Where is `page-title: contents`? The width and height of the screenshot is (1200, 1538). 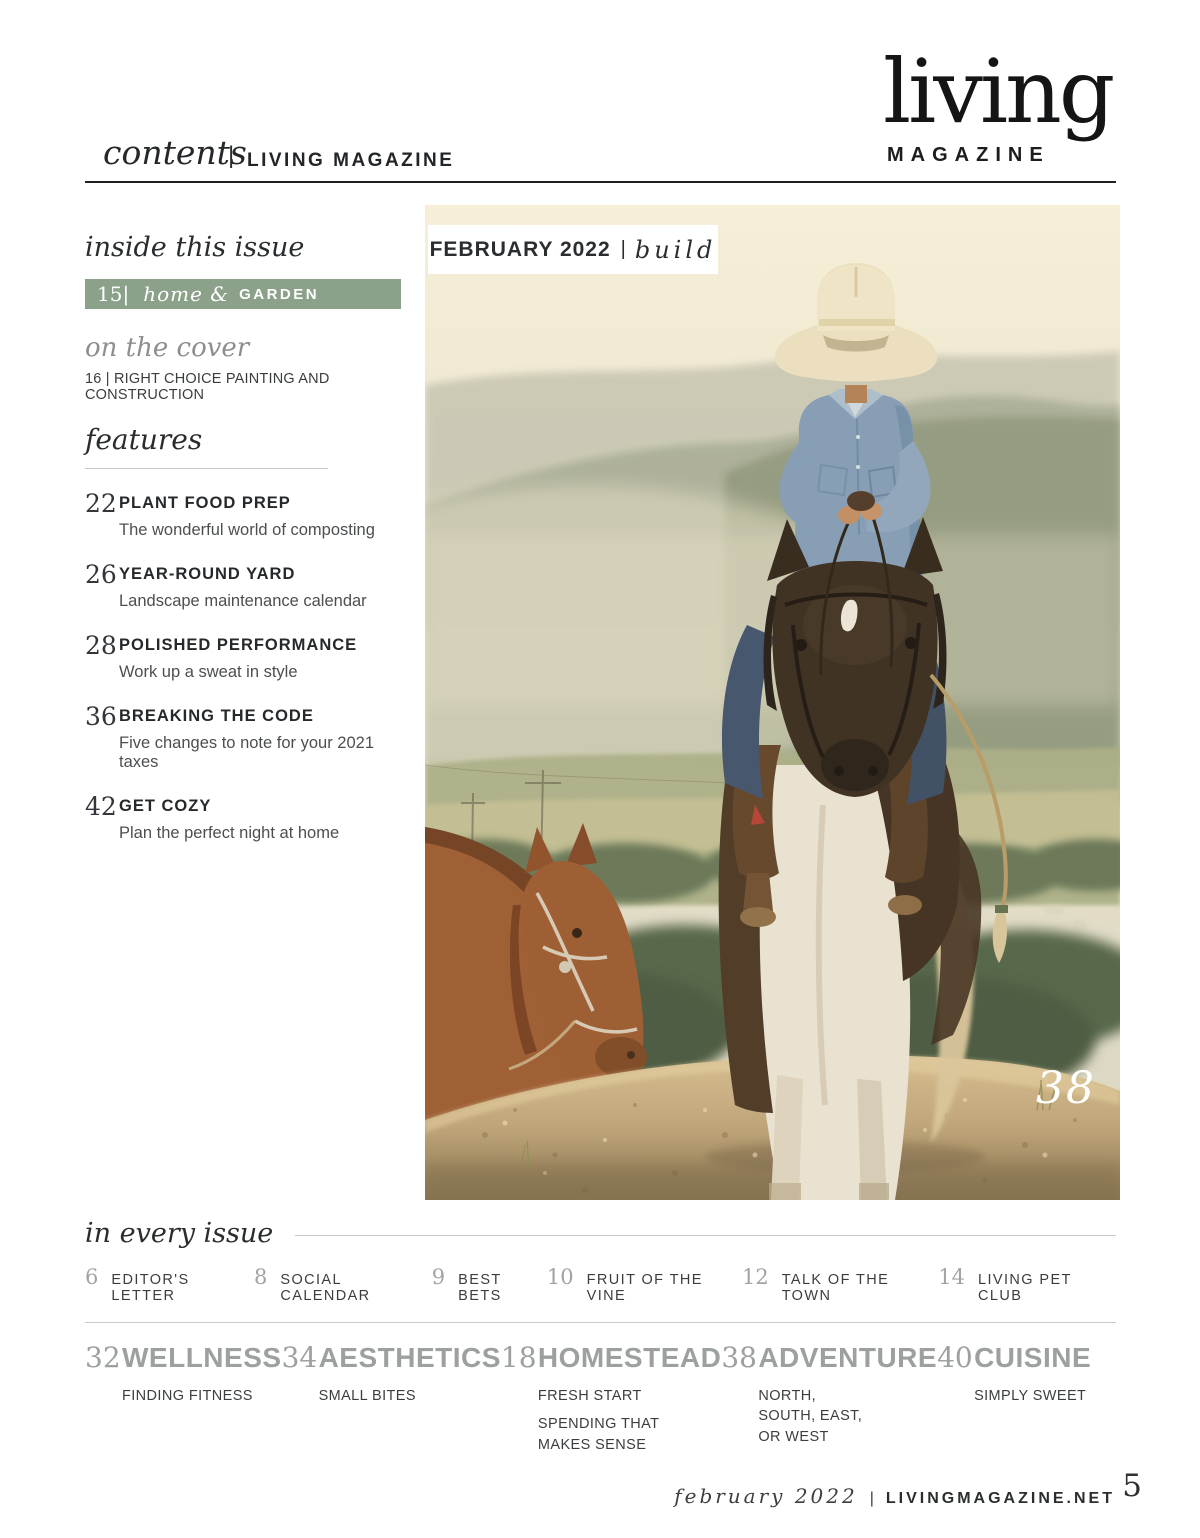 page-title: contents is located at coordinates (175, 152).